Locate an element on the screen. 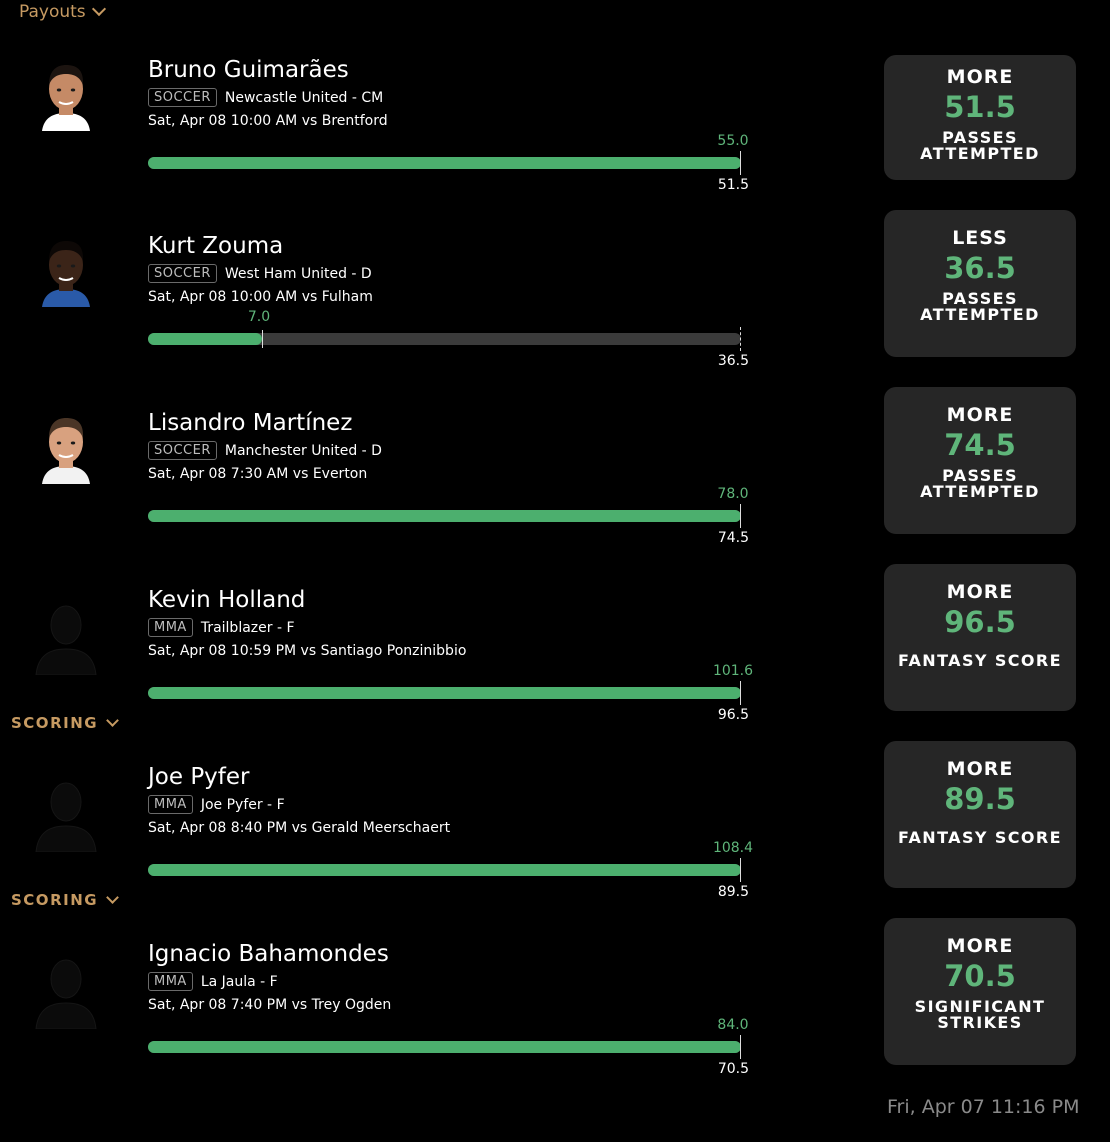 The height and width of the screenshot is (1142, 1110). line-value: 74.5 is located at coordinates (733, 538).